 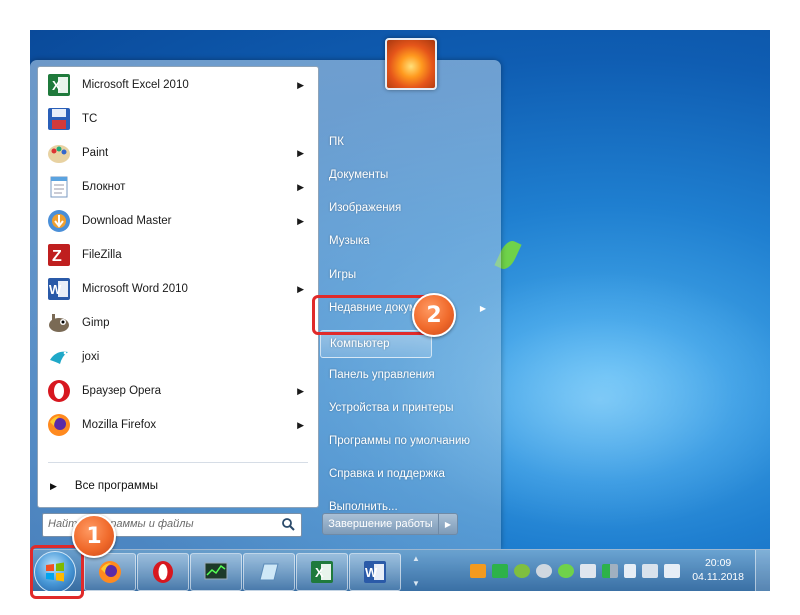 What do you see at coordinates (630, 571) in the screenshot?
I see `tray-flag-icon` at bounding box center [630, 571].